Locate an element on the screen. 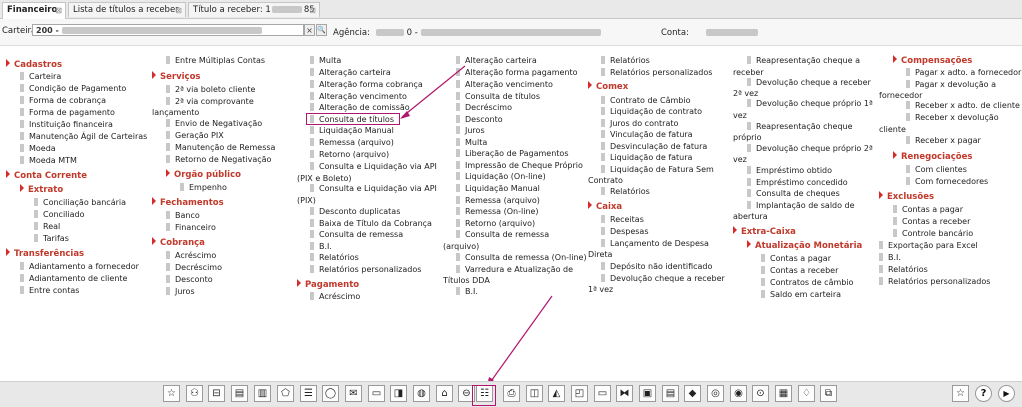  favorites-add-icon: ☆ is located at coordinates (960, 393).